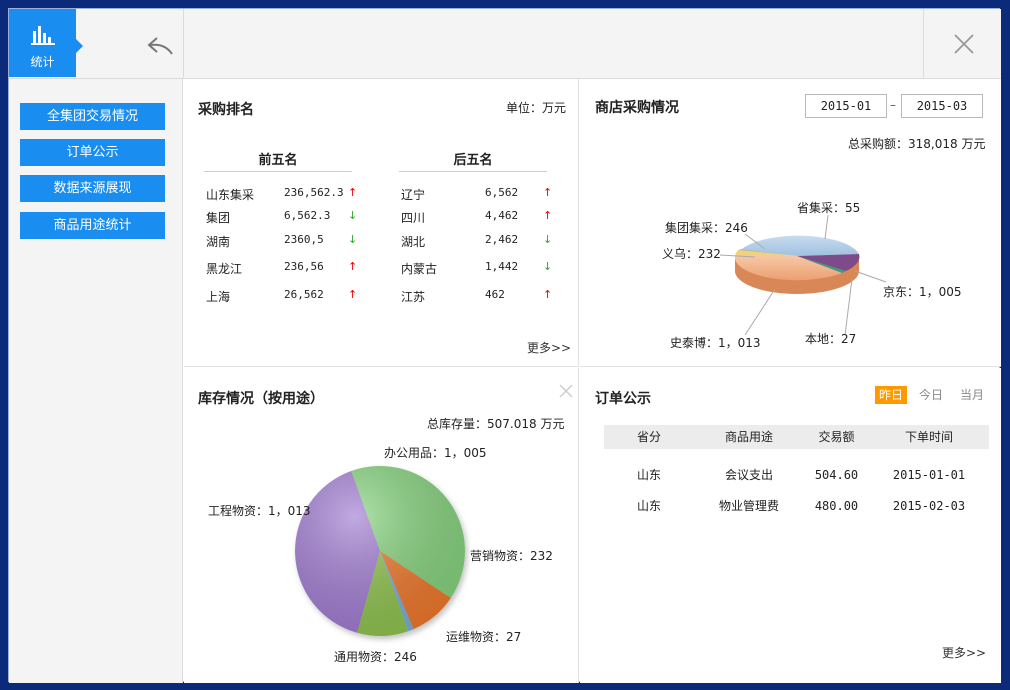 The height and width of the screenshot is (690, 1010). Describe the element at coordinates (964, 44) in the screenshot. I see `close-icon` at that location.